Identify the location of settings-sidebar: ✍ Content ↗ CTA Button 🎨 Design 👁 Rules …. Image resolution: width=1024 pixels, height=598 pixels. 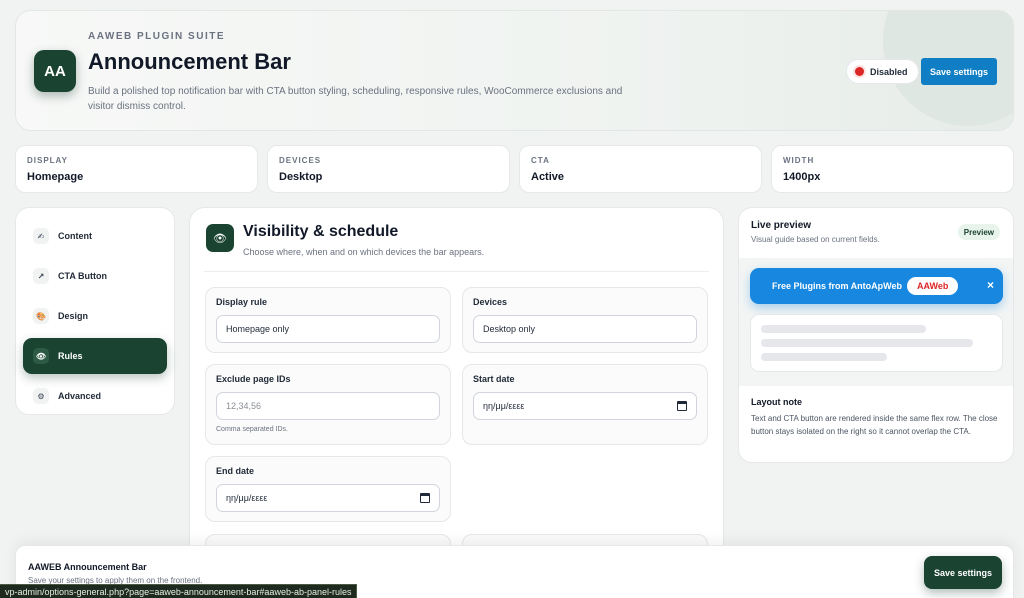
(95, 311).